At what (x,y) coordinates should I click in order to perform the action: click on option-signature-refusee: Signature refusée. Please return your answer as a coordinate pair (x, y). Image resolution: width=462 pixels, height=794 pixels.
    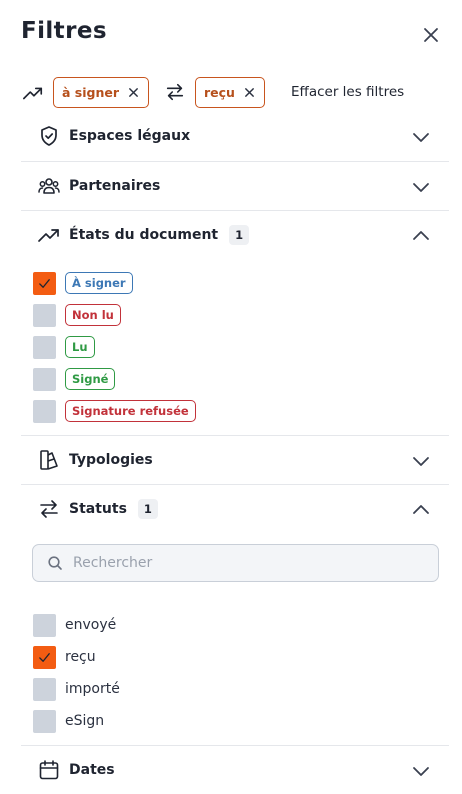
    Looking at the image, I should click on (114, 411).